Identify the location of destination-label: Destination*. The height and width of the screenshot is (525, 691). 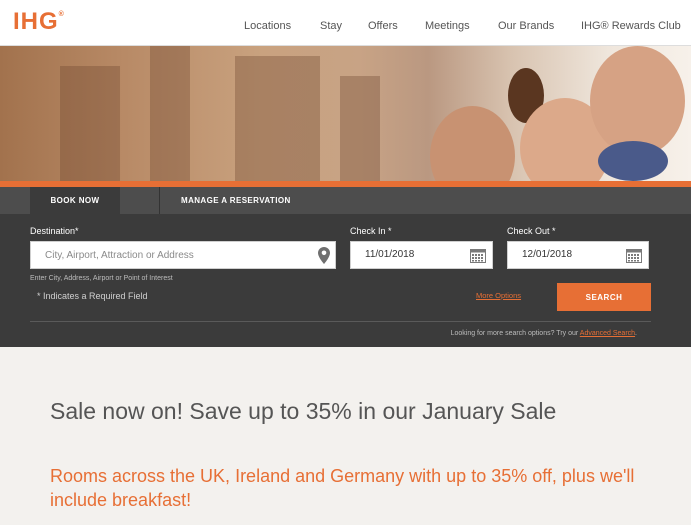
(54, 231).